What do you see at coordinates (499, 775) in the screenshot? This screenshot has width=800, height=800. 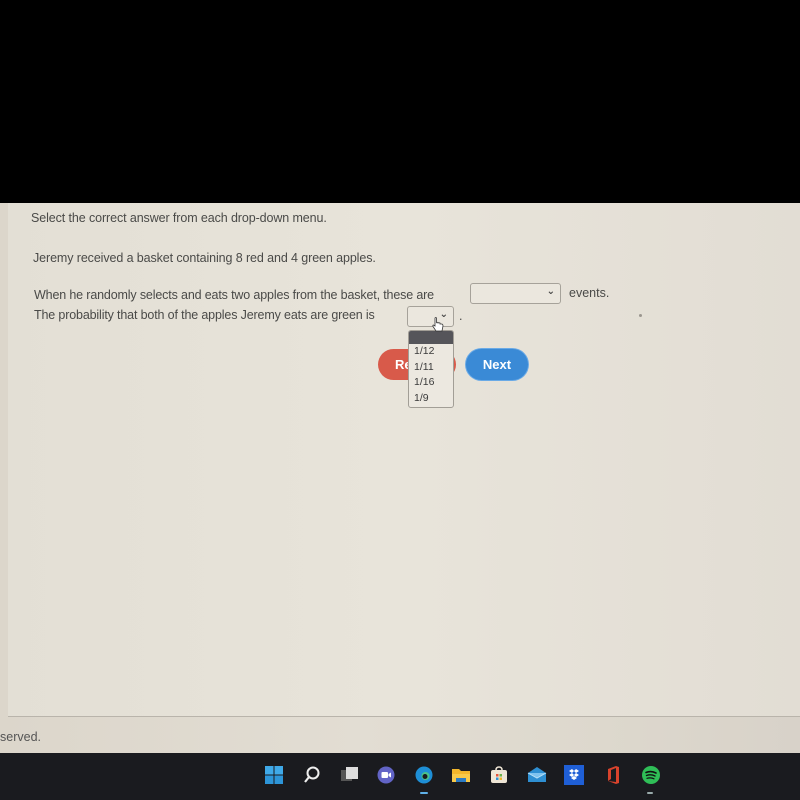 I see `microsoft-store-icon` at bounding box center [499, 775].